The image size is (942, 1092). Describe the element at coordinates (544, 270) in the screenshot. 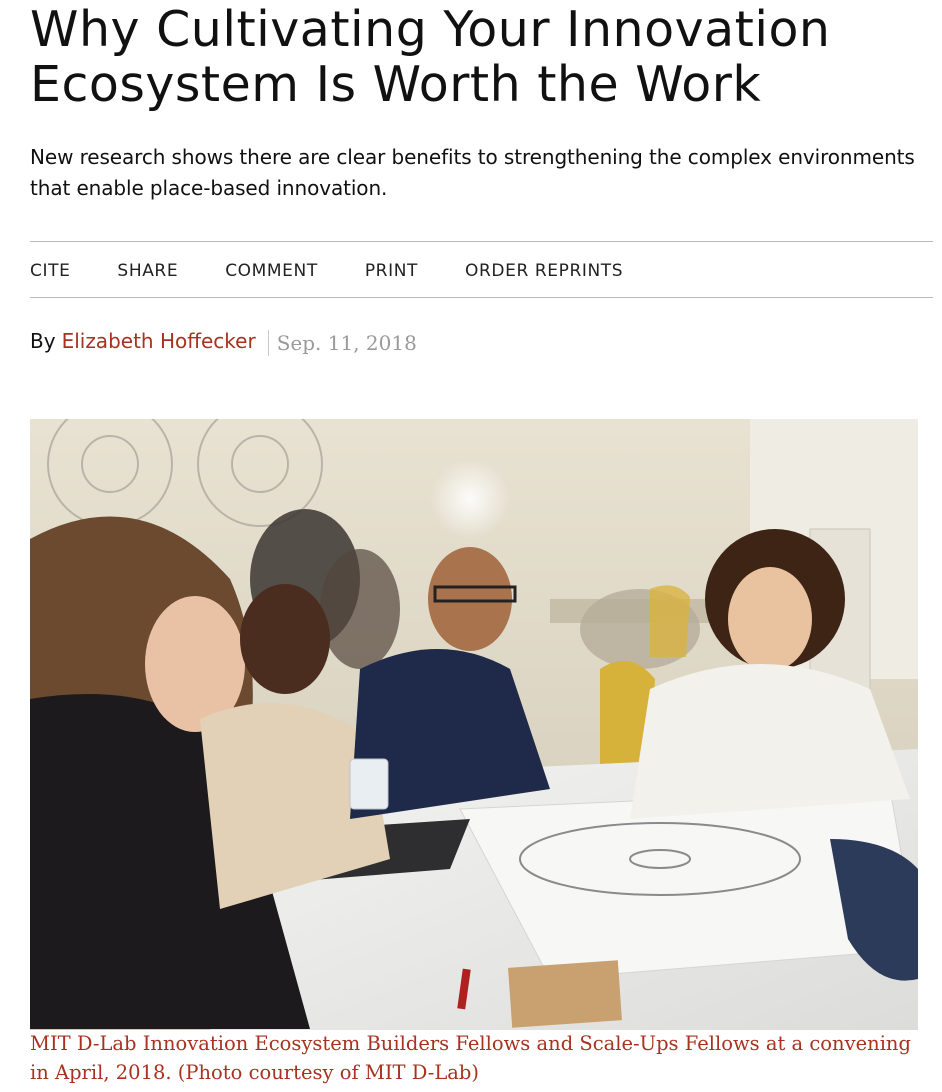

I see `order-reprints-button: ORDER REPRINTS` at that location.